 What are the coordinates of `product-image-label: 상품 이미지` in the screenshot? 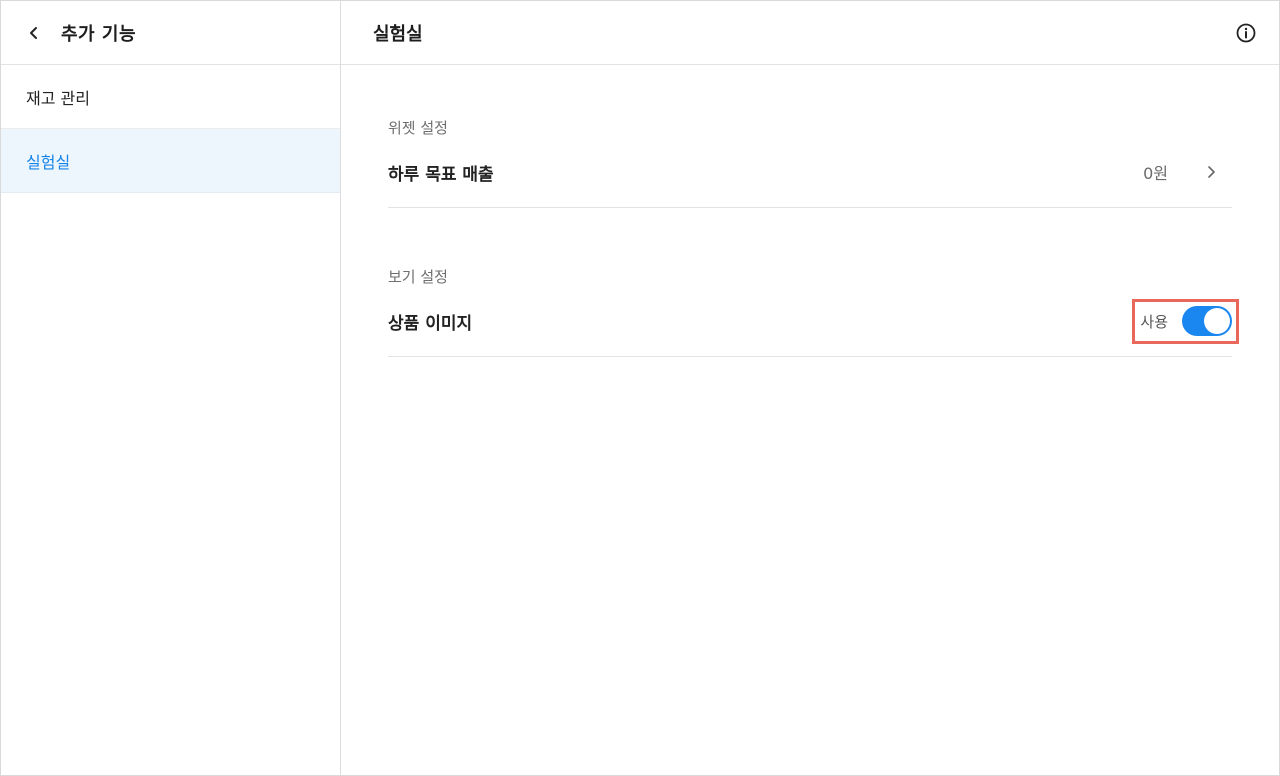 It's located at (430, 323).